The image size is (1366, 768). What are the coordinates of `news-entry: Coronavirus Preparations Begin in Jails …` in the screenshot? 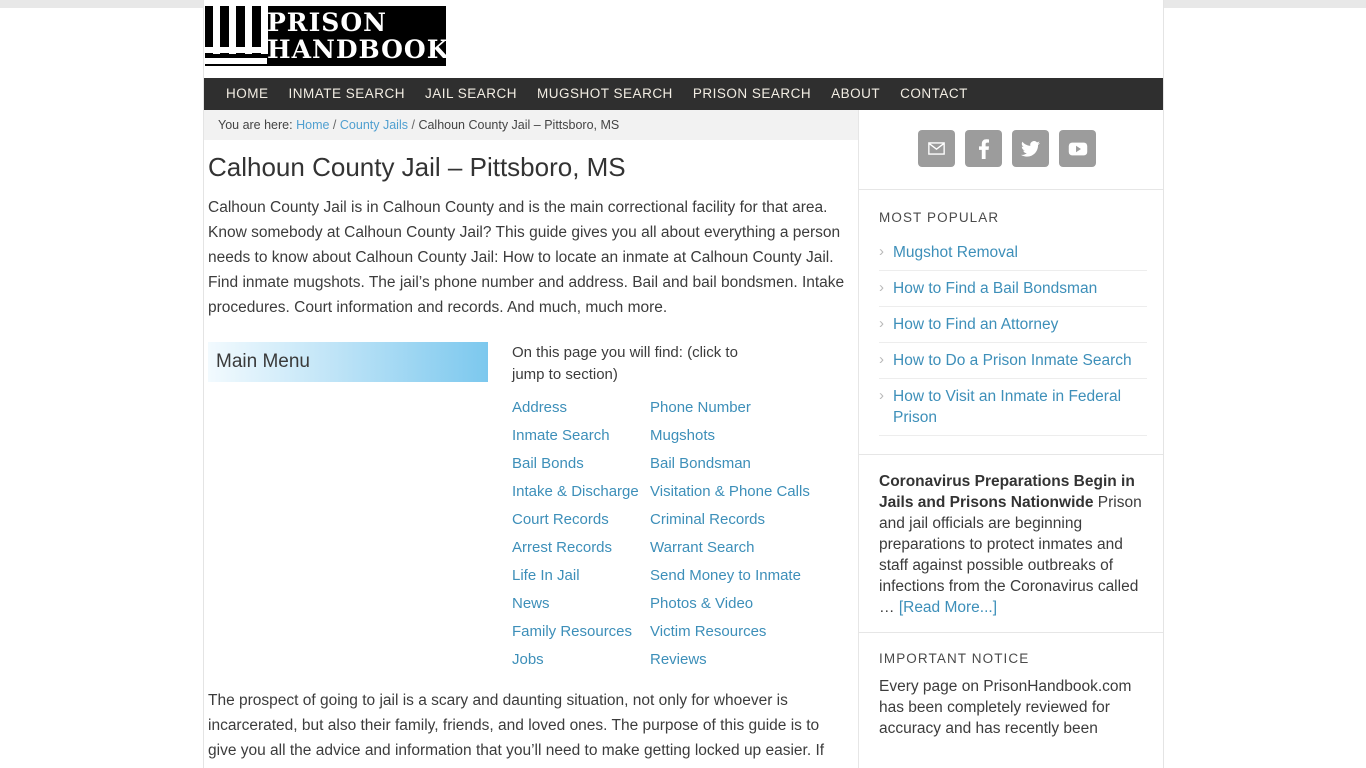 It's located at (1013, 544).